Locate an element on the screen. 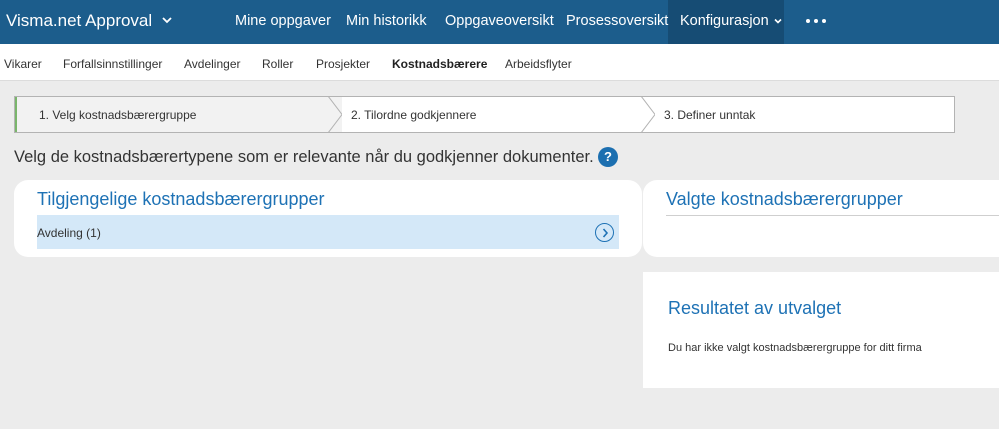 The image size is (999, 429). topnav-prosessoversikt: Prosessoversikt is located at coordinates (617, 21).